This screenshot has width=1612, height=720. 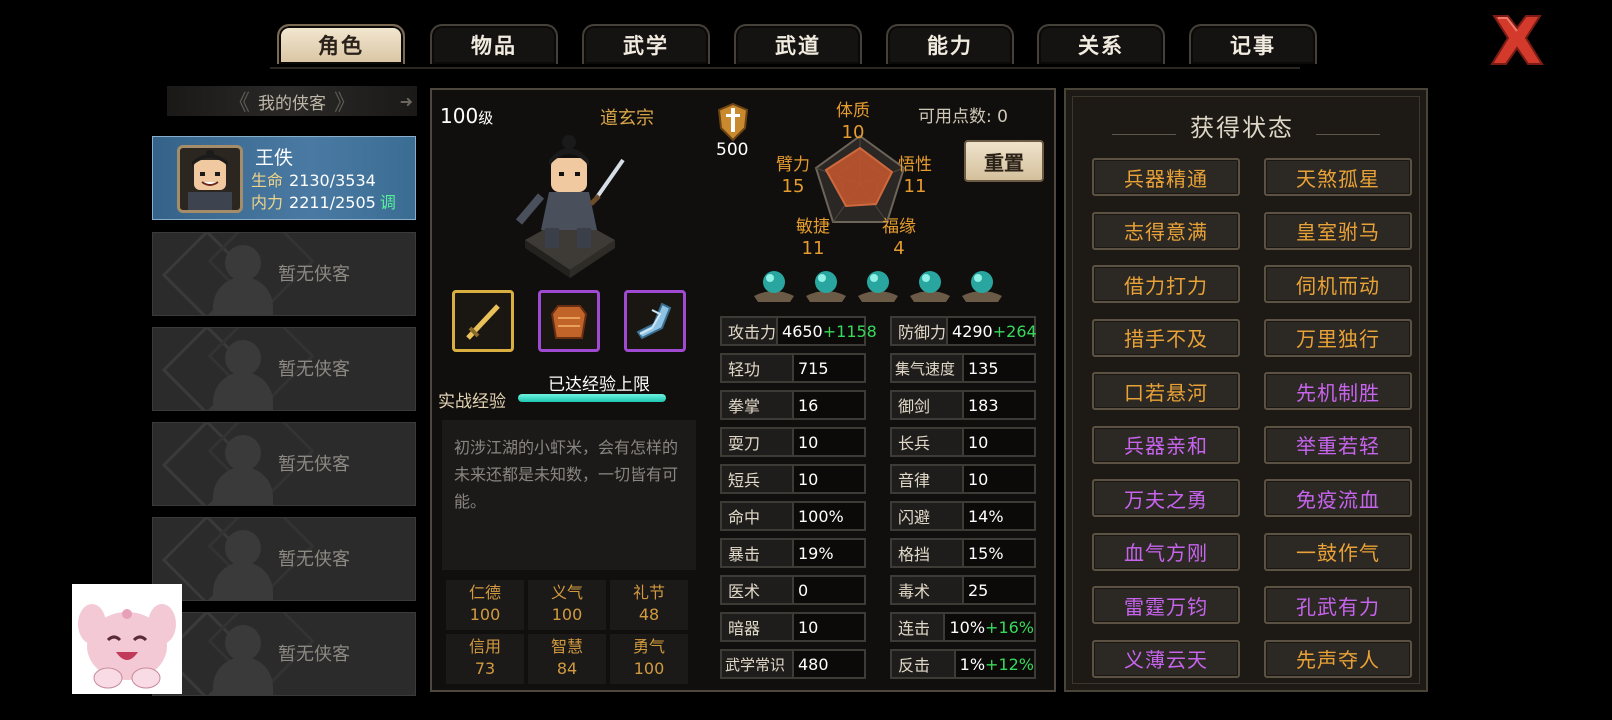 I want to click on adjust-link: 调, so click(x=388, y=202).